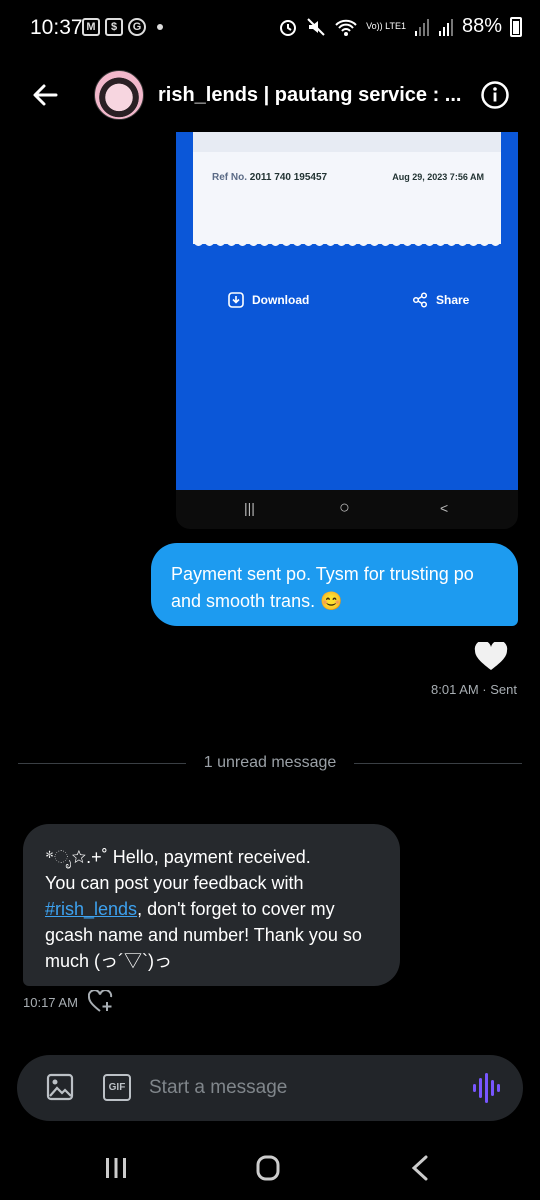 The height and width of the screenshot is (1200, 540). I want to click on network-label: Vo)) LTE1, so click(386, 26).